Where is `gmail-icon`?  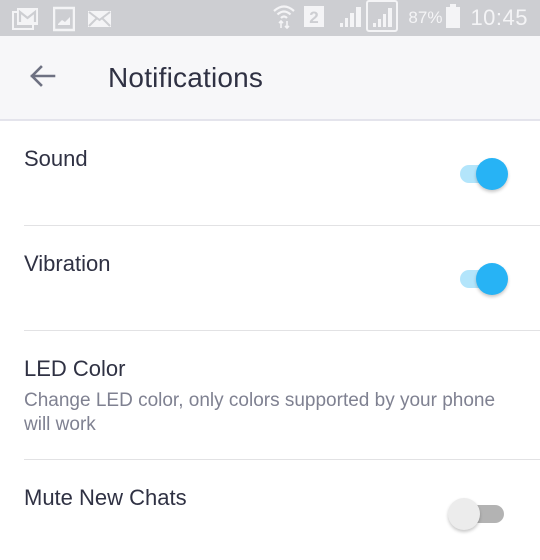 gmail-icon is located at coordinates (26, 21).